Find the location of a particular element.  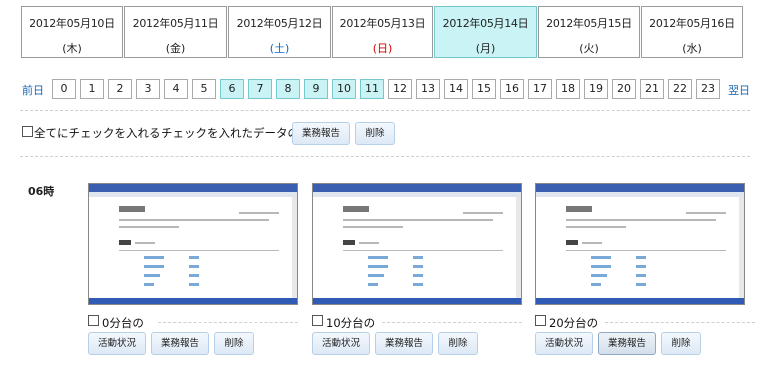

hour-button-17: 17 is located at coordinates (540, 89).